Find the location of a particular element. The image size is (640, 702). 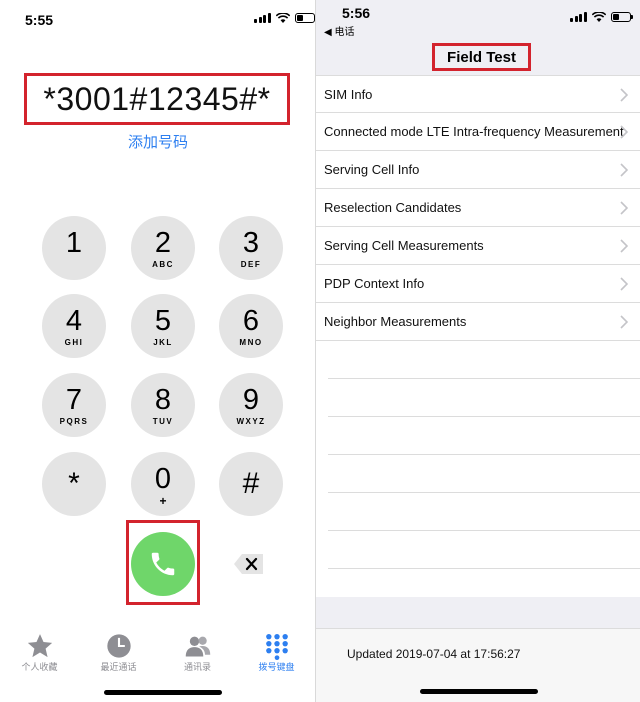

key-hash: # is located at coordinates (251, 484).